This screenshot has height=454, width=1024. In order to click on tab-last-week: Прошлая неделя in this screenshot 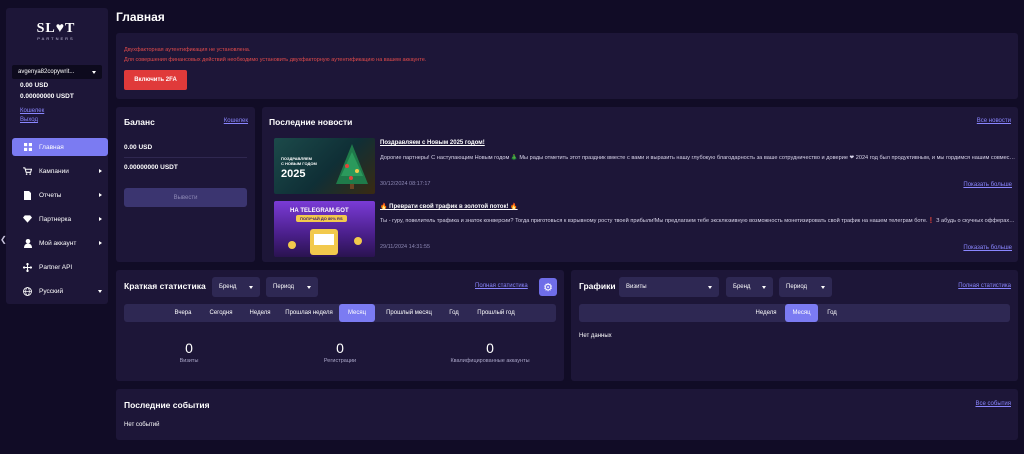, I will do `click(309, 313)`.